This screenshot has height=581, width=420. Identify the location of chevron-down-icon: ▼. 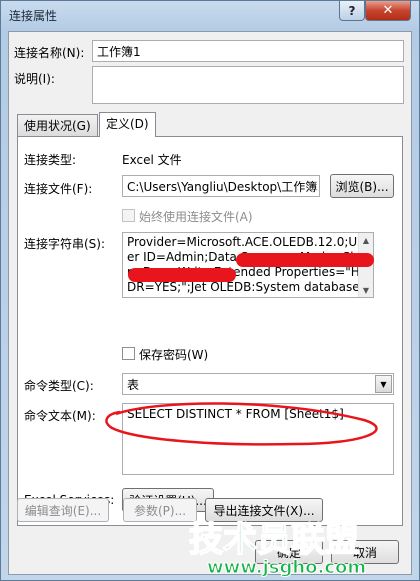
(383, 384).